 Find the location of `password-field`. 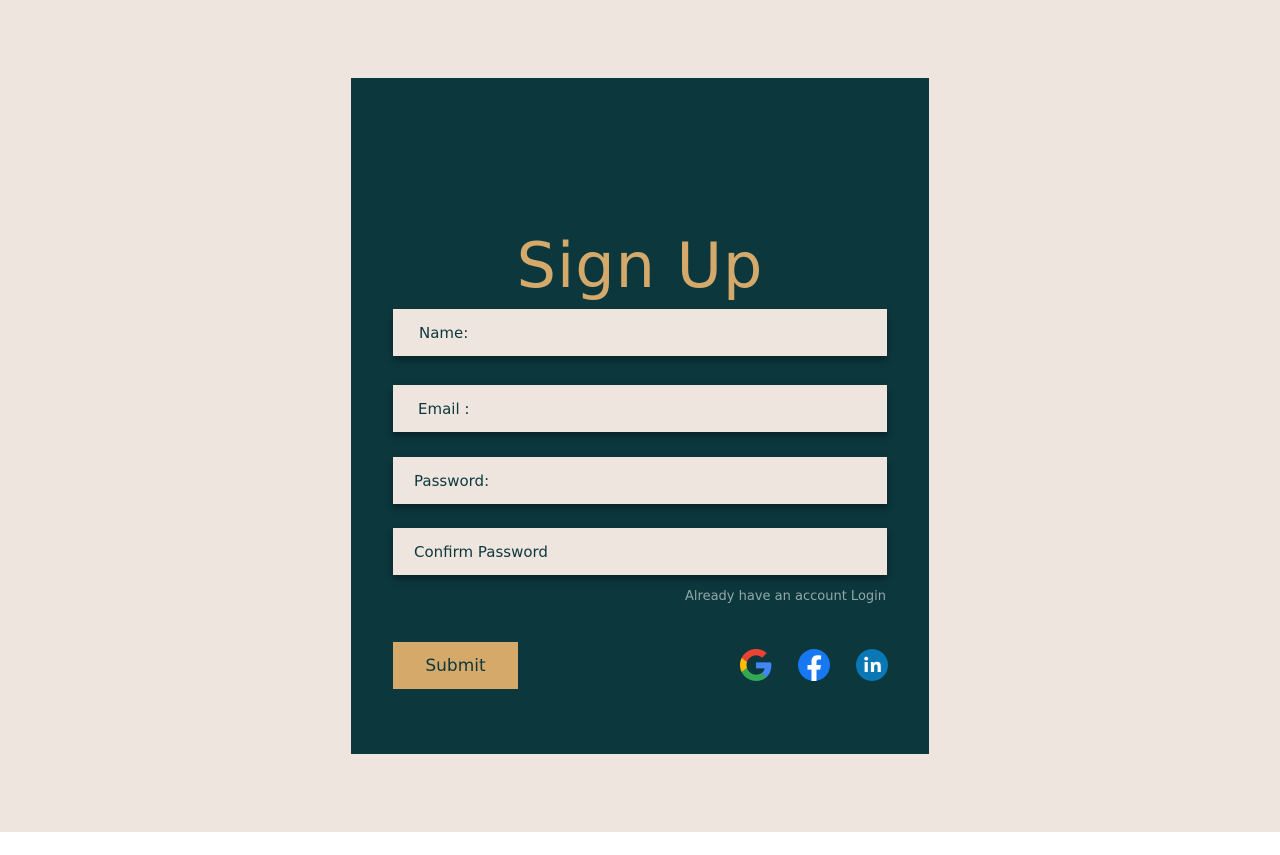

password-field is located at coordinates (640, 480).